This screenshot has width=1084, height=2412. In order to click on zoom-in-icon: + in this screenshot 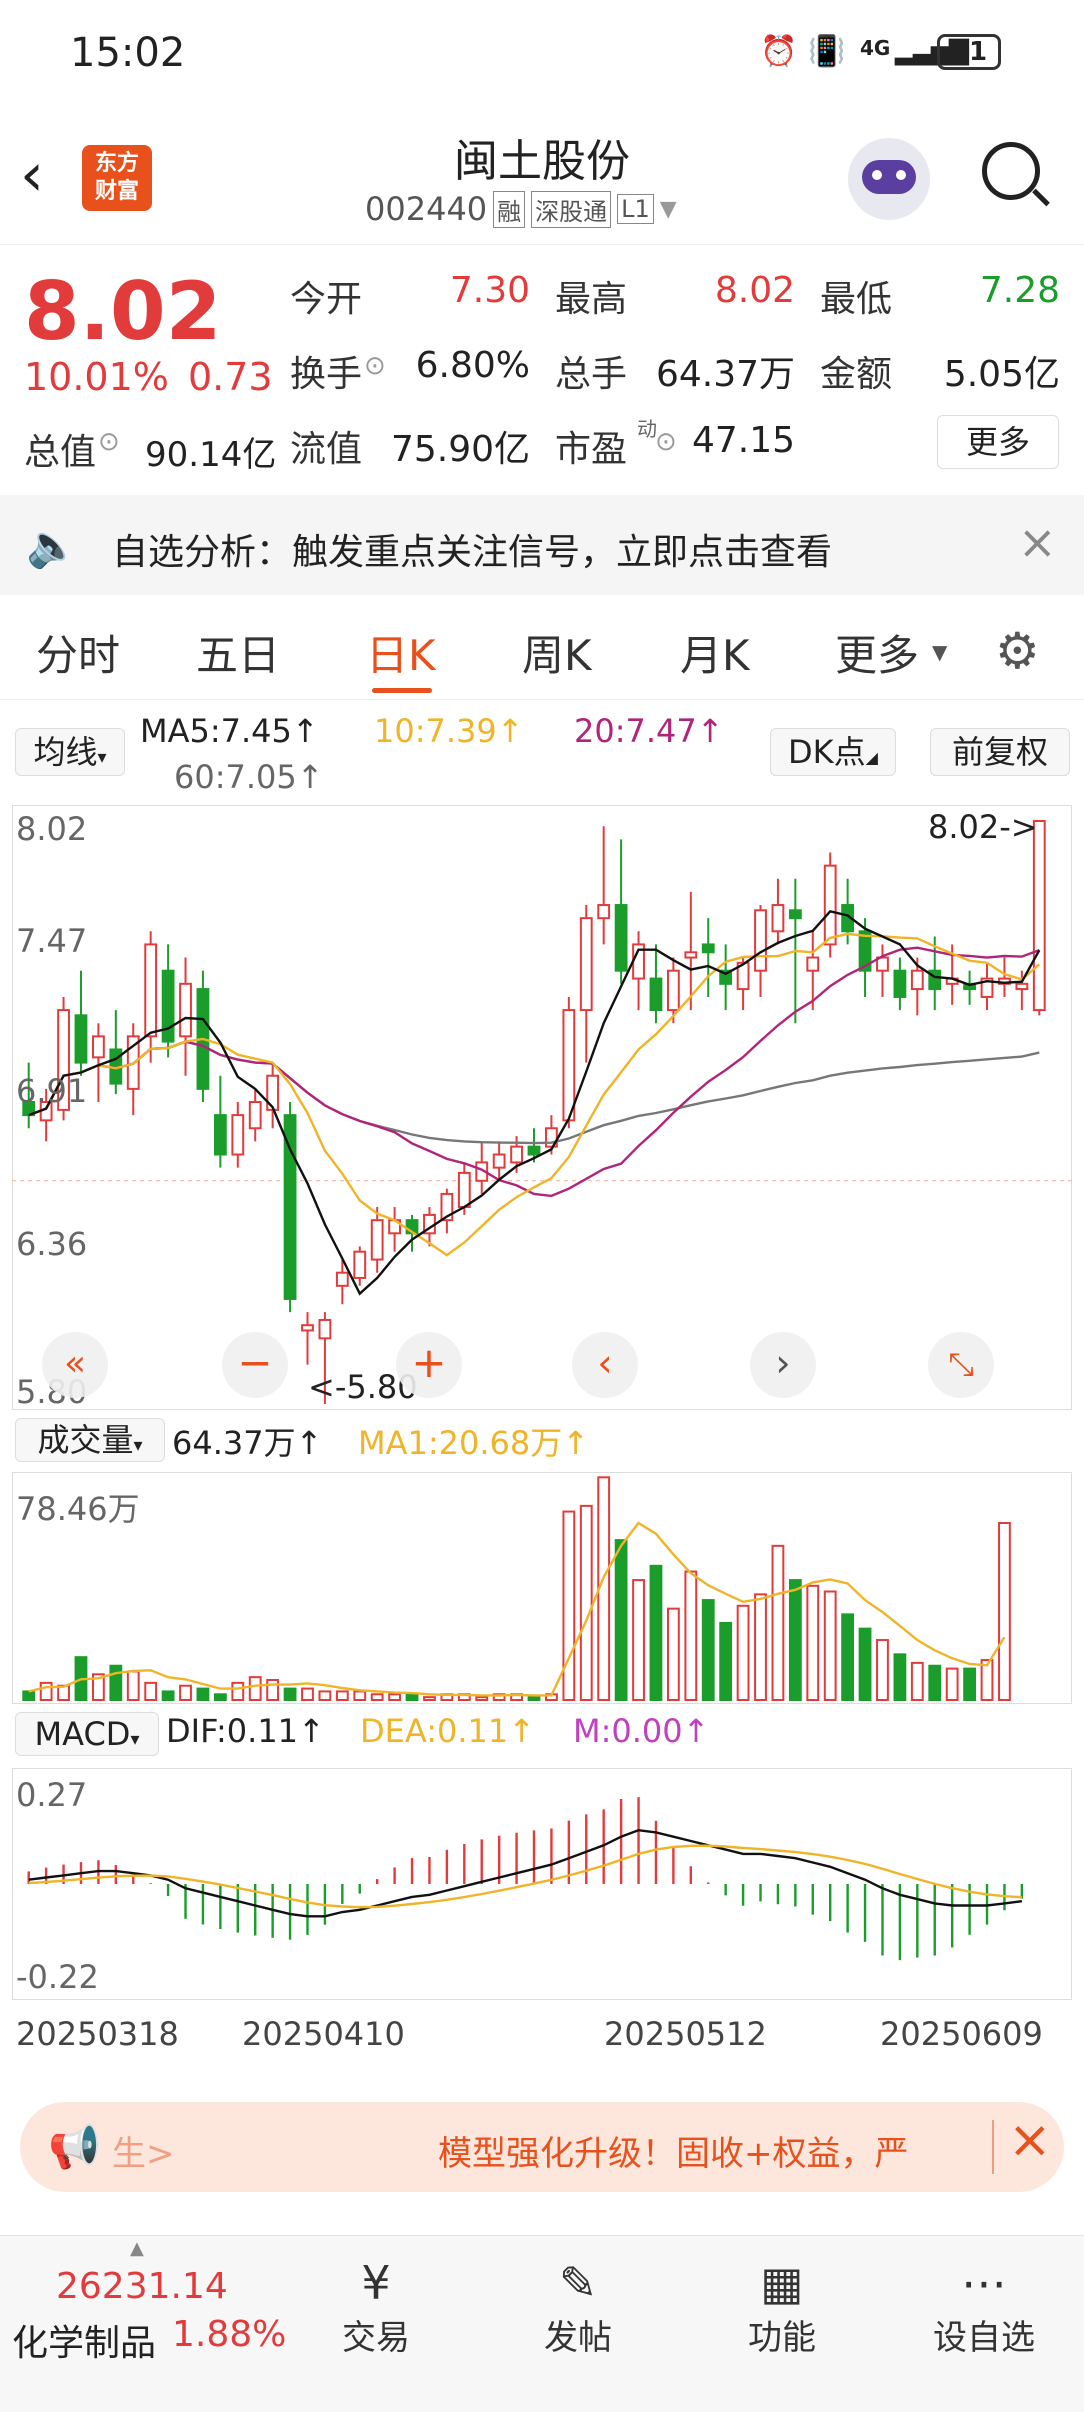, I will do `click(429, 1365)`.